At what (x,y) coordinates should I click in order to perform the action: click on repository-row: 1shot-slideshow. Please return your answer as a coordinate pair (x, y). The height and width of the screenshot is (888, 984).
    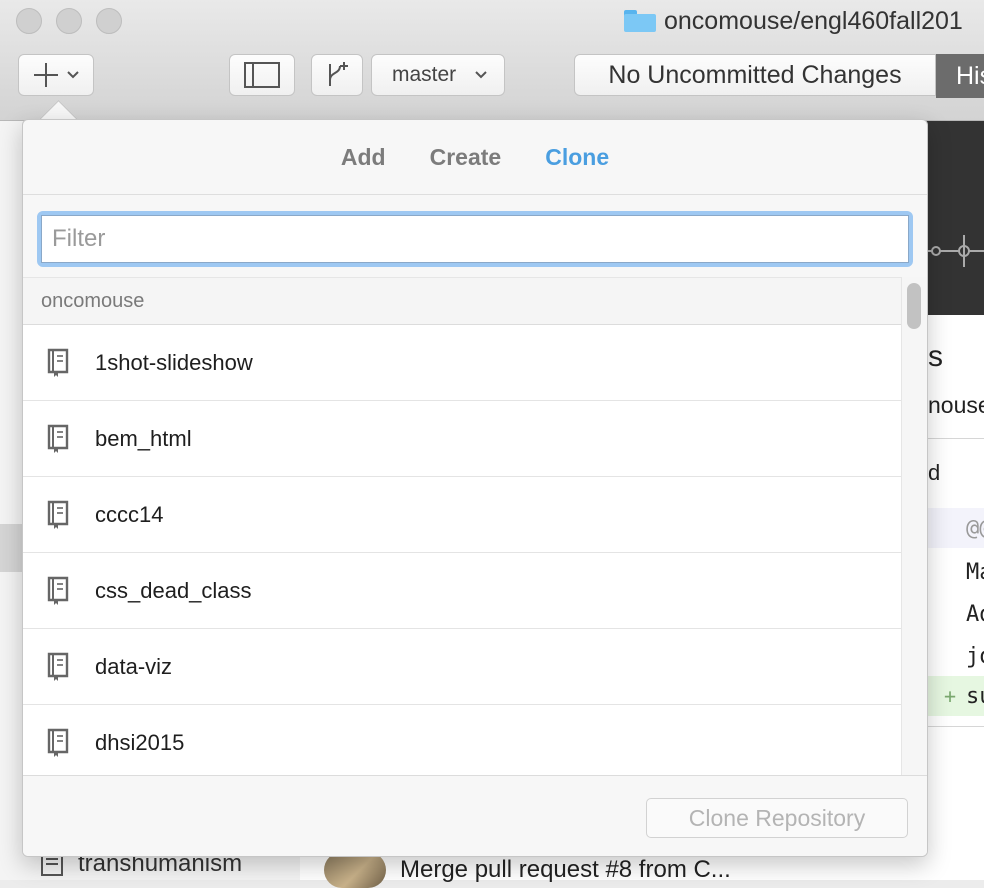
    Looking at the image, I should click on (462, 363).